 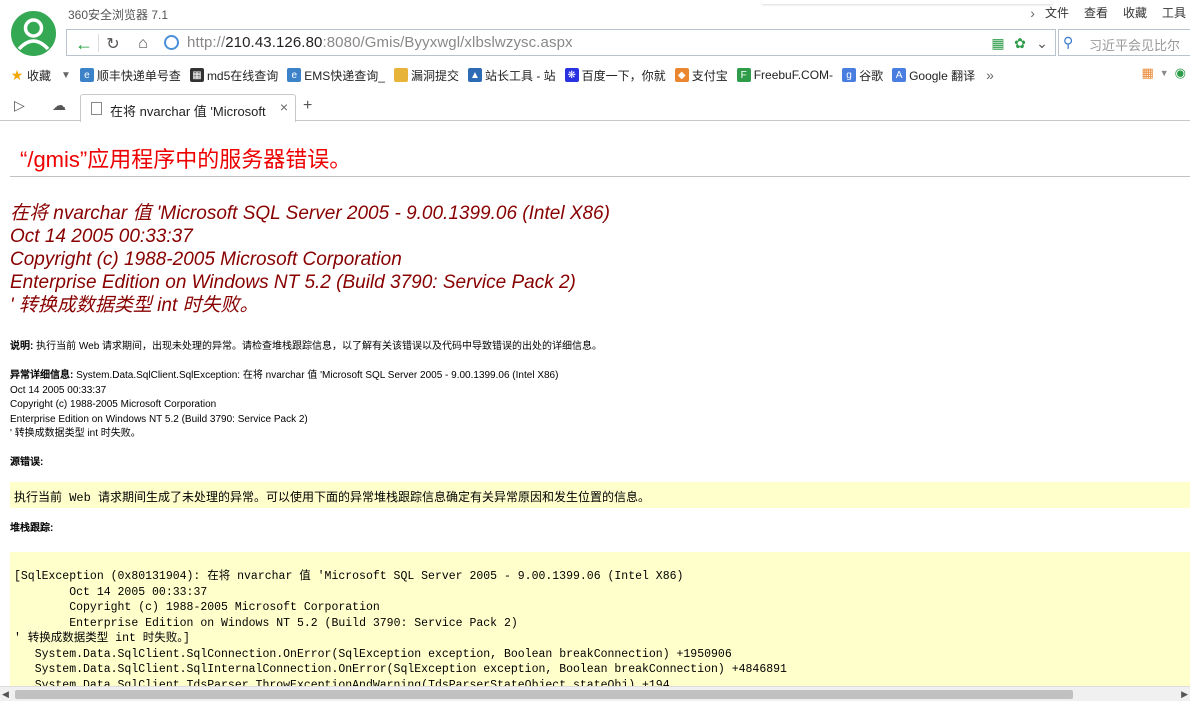 I want to click on url-rest: :8080/Gmis/Byyxwgl/xlbslwzysc.aspx, so click(x=447, y=42).